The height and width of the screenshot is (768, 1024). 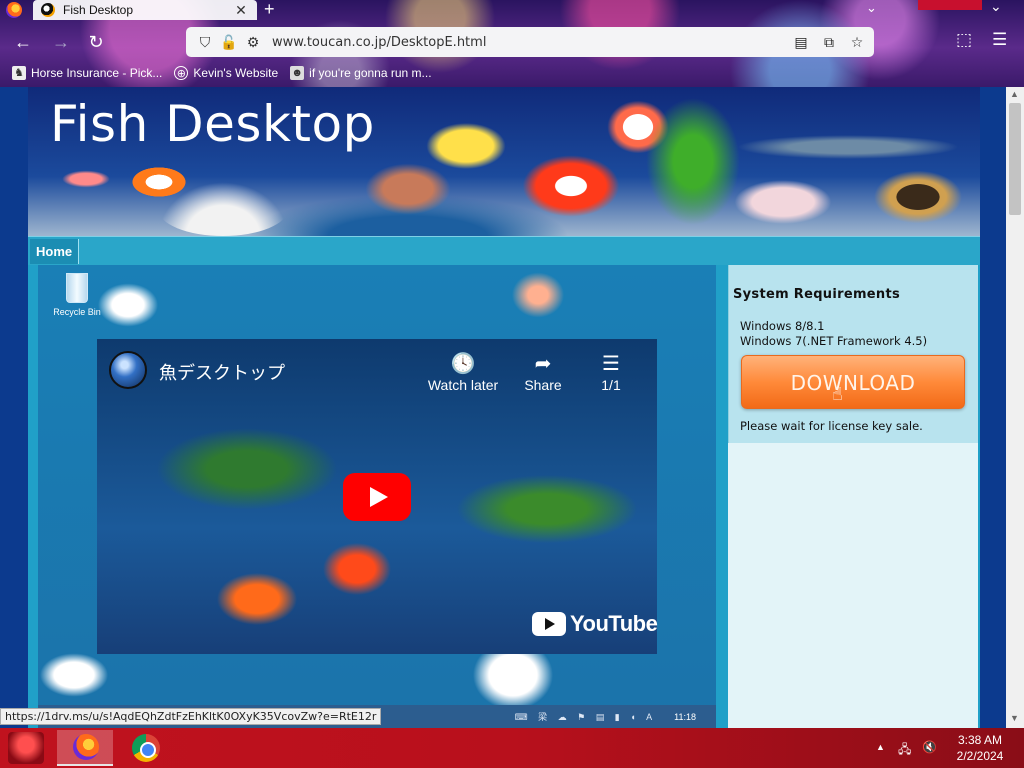 I want to click on download-button: DOWNLOAD ☝, so click(x=853, y=382).